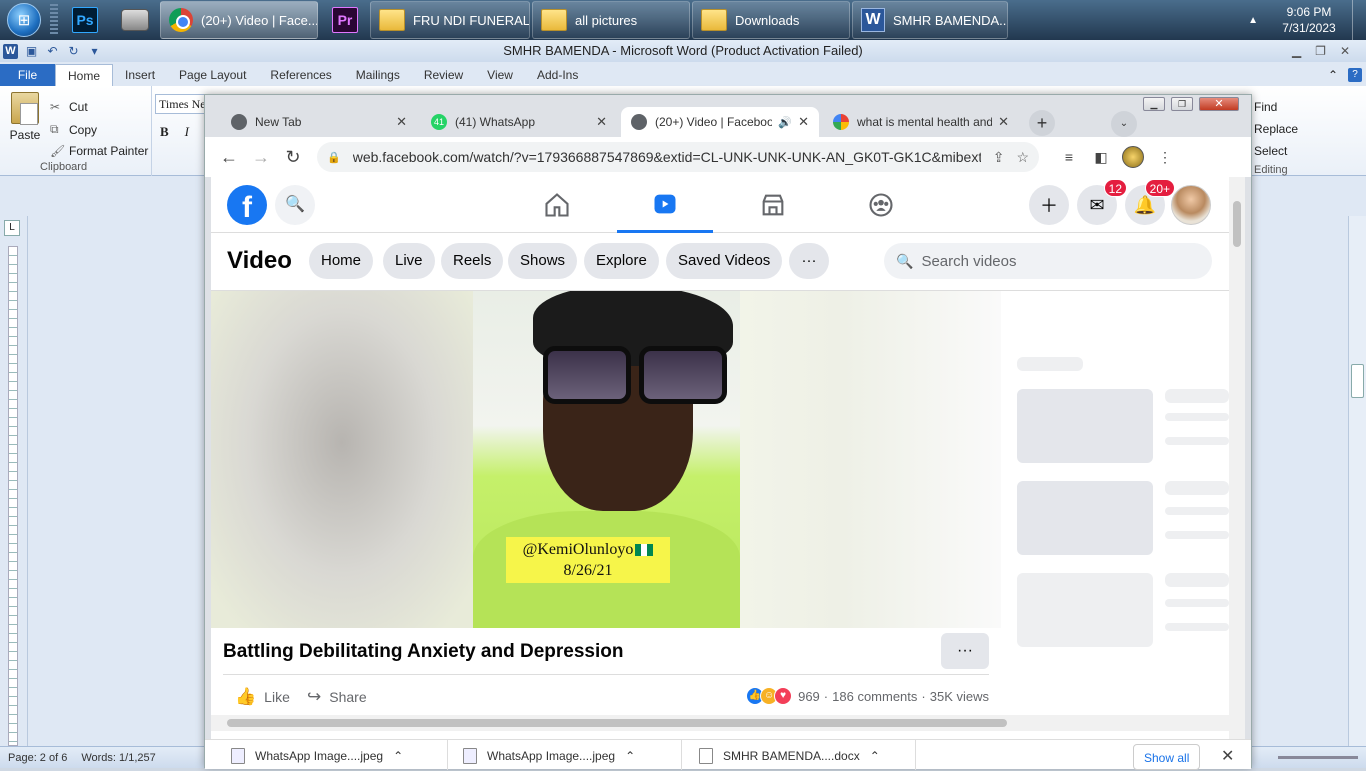 This screenshot has width=1366, height=771. What do you see at coordinates (341, 261) in the screenshot?
I see `pill-home: Home` at bounding box center [341, 261].